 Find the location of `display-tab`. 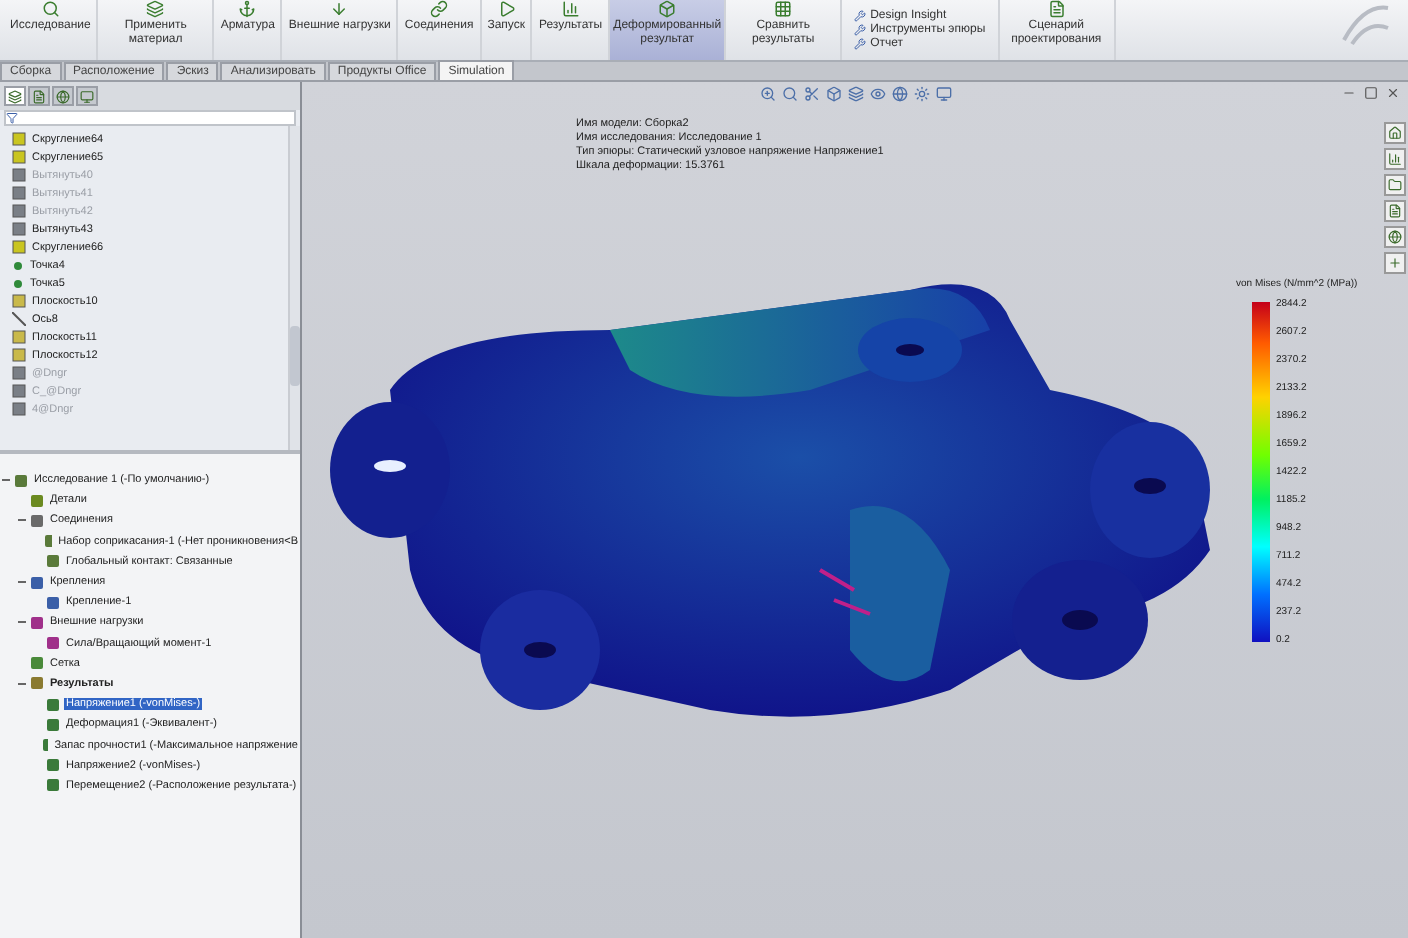

display-tab is located at coordinates (87, 96).